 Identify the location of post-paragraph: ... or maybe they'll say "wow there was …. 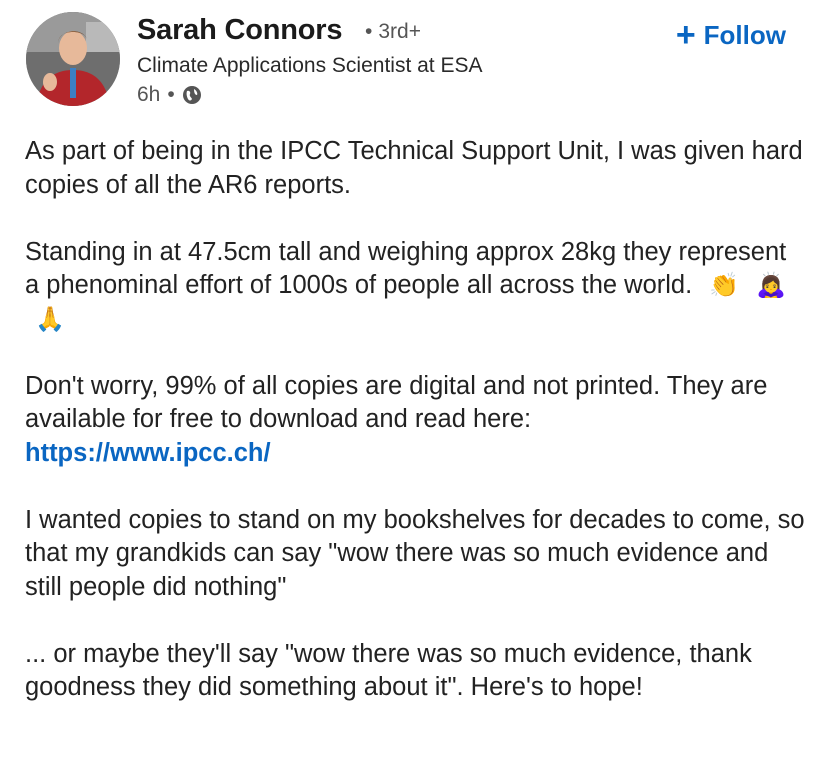
(388, 670).